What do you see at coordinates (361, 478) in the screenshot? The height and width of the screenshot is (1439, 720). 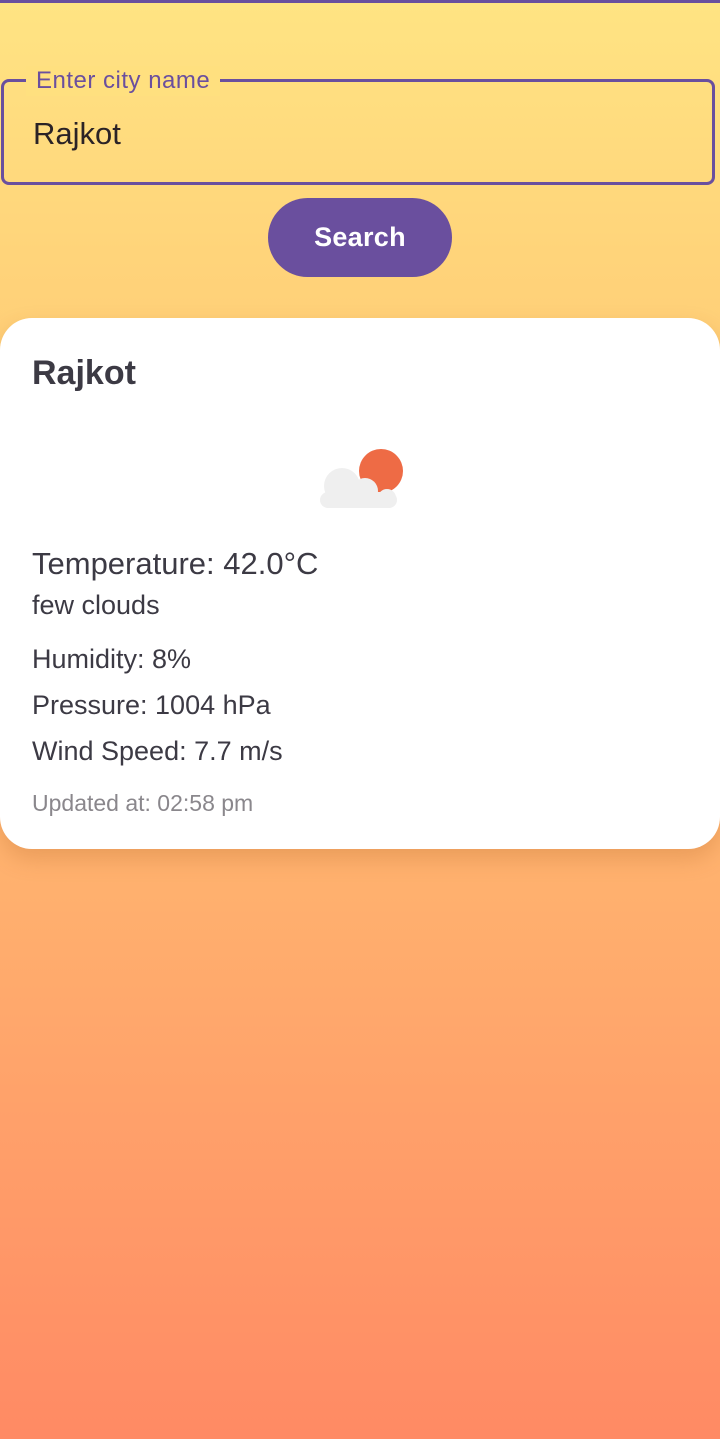 I see `few-clouds-day-icon` at bounding box center [361, 478].